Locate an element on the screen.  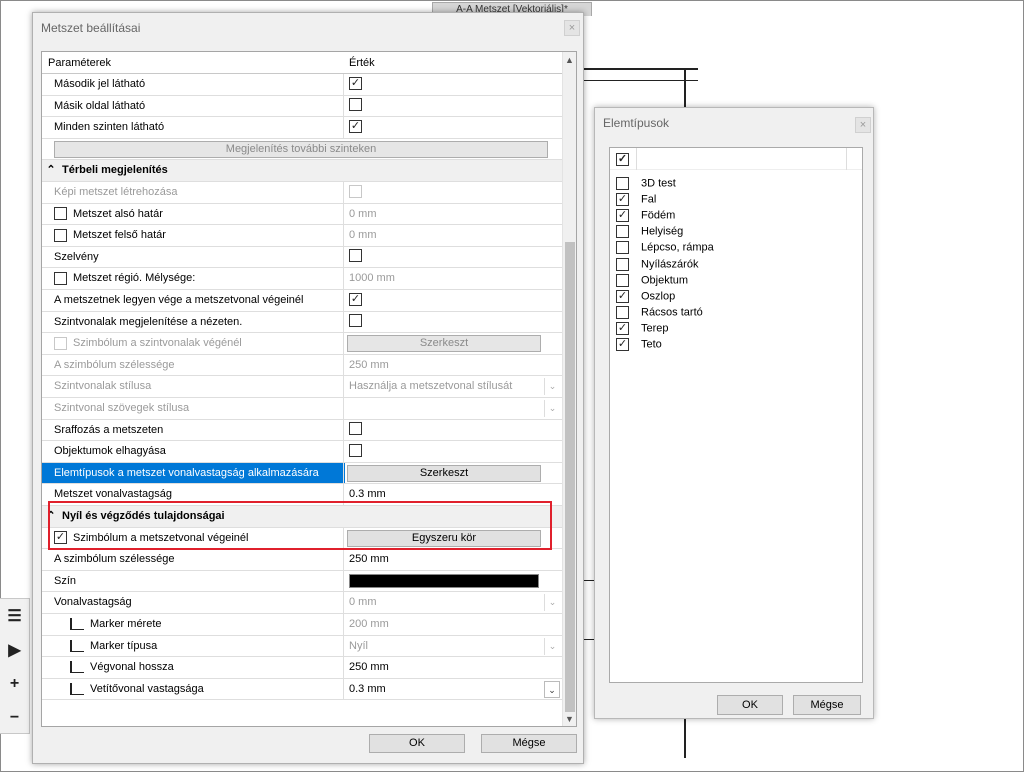
property-row: Végvonal hossza 250 mm is located at coordinates (302, 668).